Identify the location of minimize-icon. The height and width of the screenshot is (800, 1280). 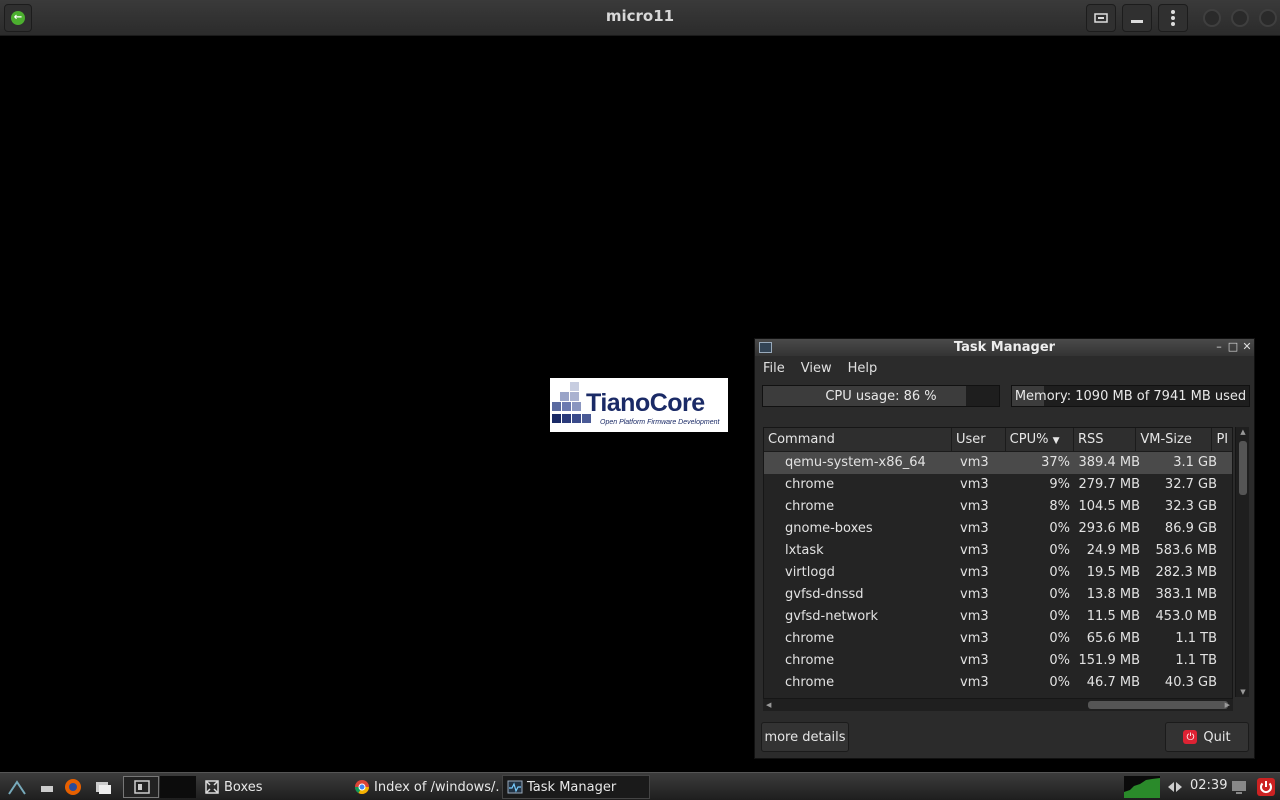
(1137, 21).